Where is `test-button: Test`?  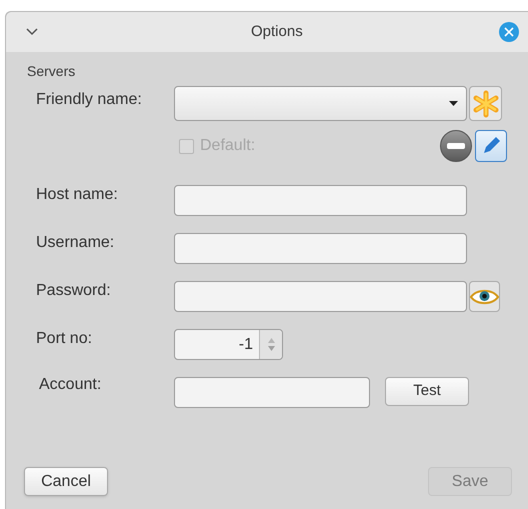
test-button: Test is located at coordinates (427, 391).